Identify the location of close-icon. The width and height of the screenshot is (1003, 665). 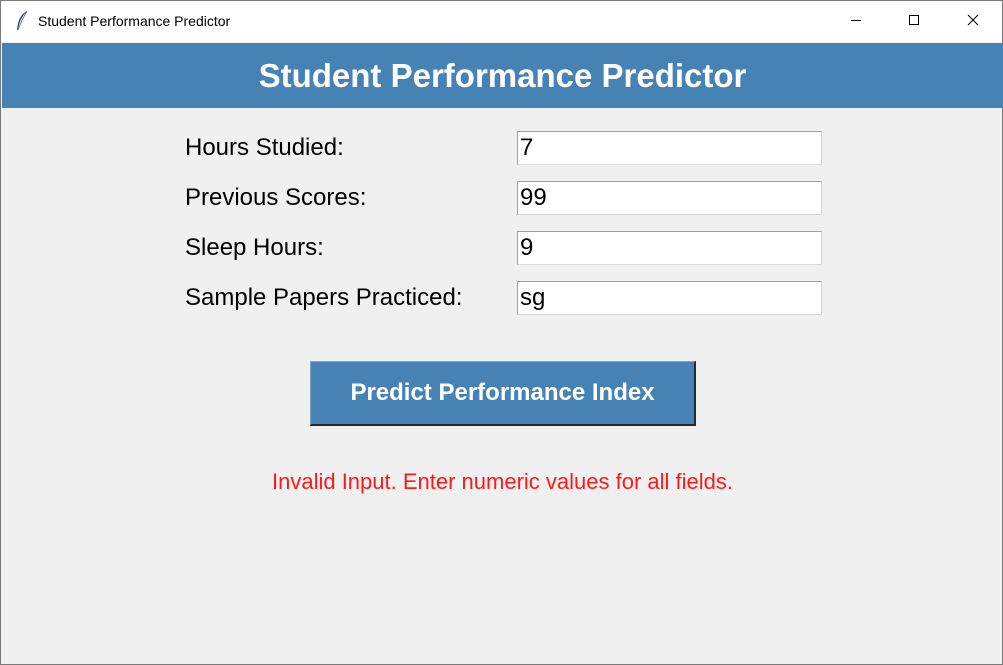
(973, 22).